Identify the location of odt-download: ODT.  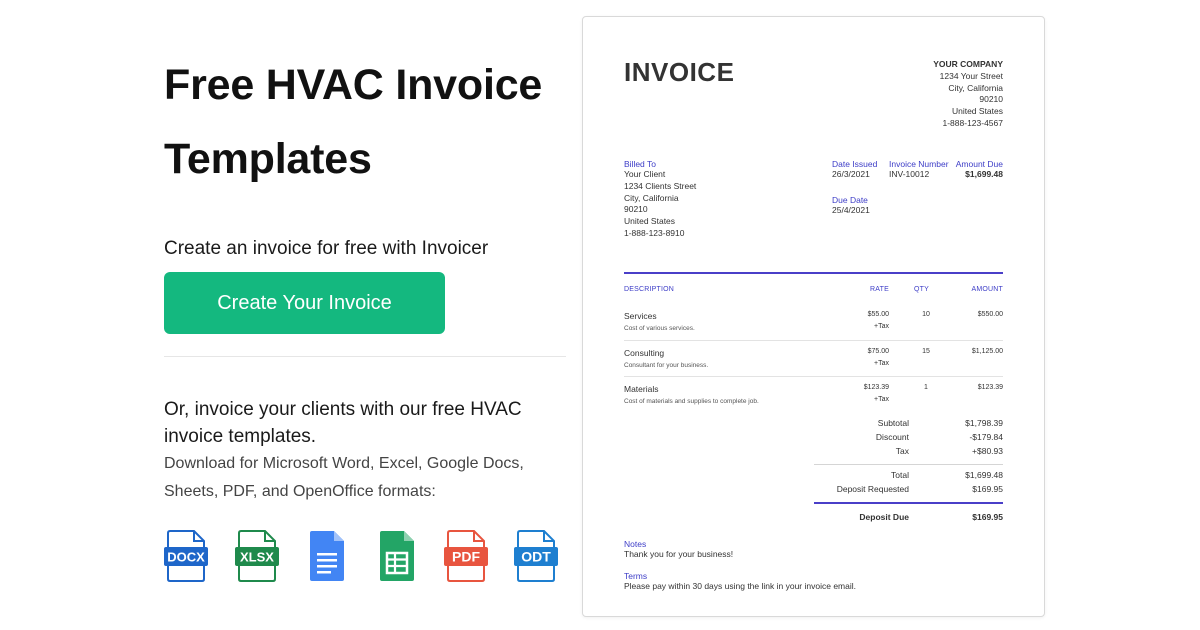
(536, 556).